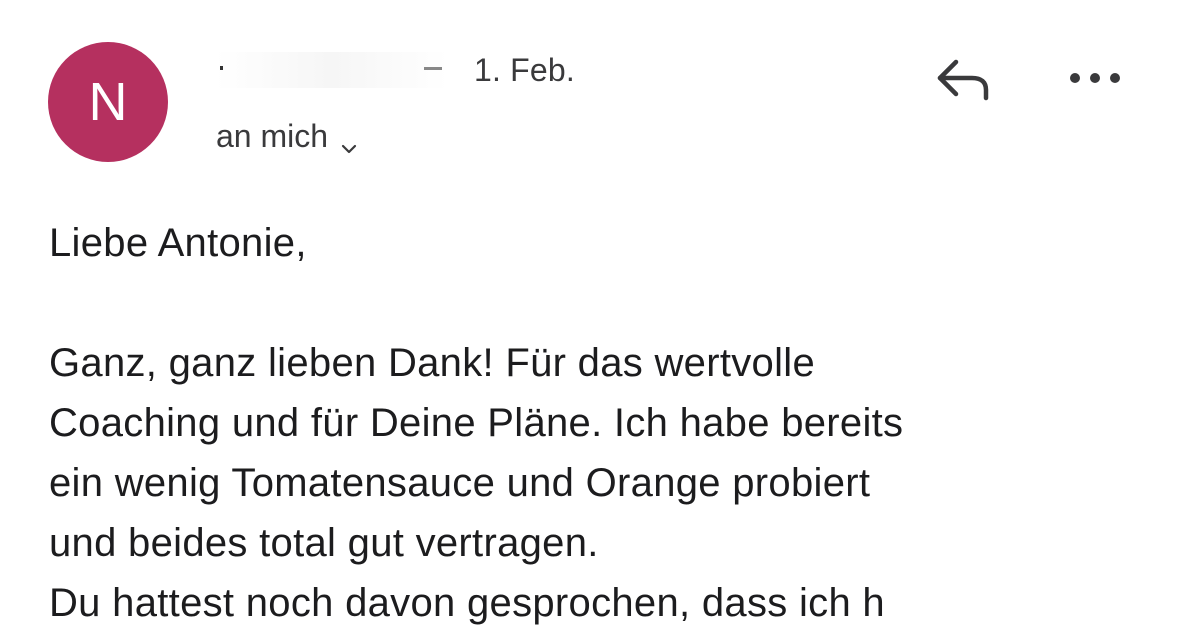 This screenshot has width=1179, height=640. I want to click on reply-icon, so click(963, 80).